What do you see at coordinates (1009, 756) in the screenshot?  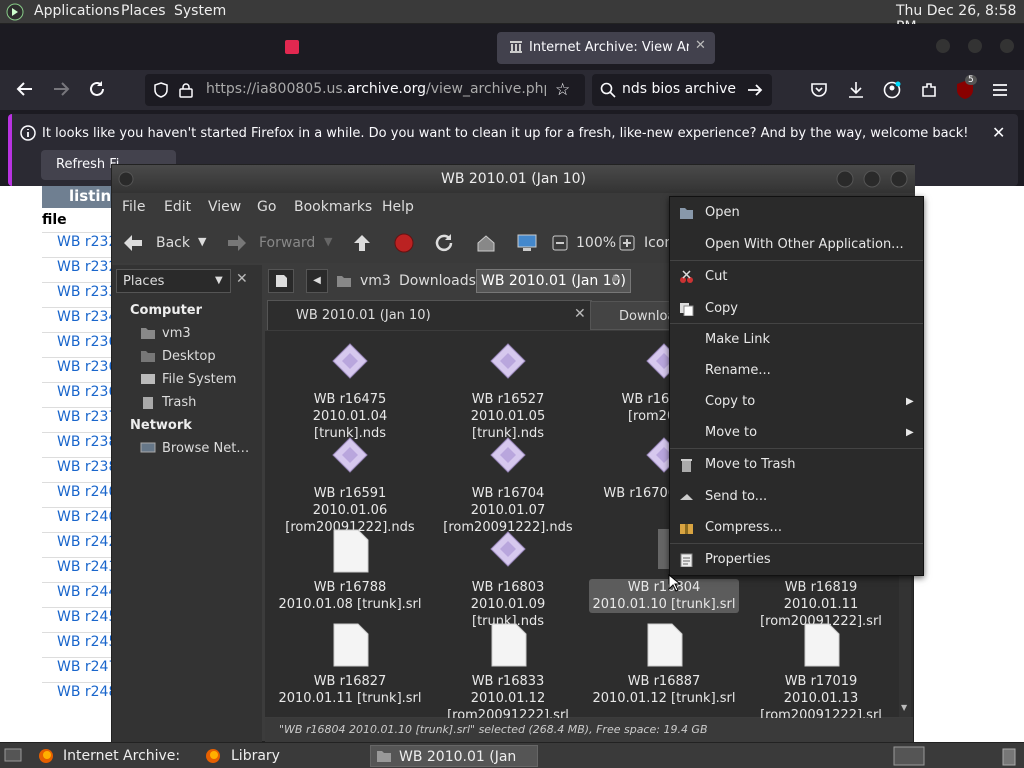 I see `trash-applet-icon` at bounding box center [1009, 756].